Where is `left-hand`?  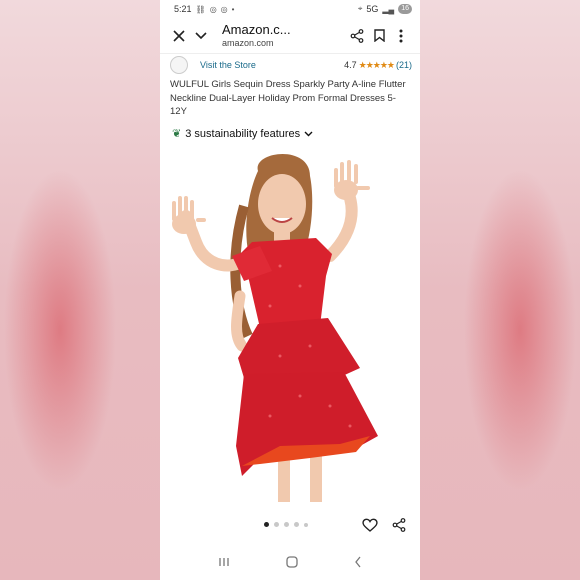
left-hand is located at coordinates (189, 215).